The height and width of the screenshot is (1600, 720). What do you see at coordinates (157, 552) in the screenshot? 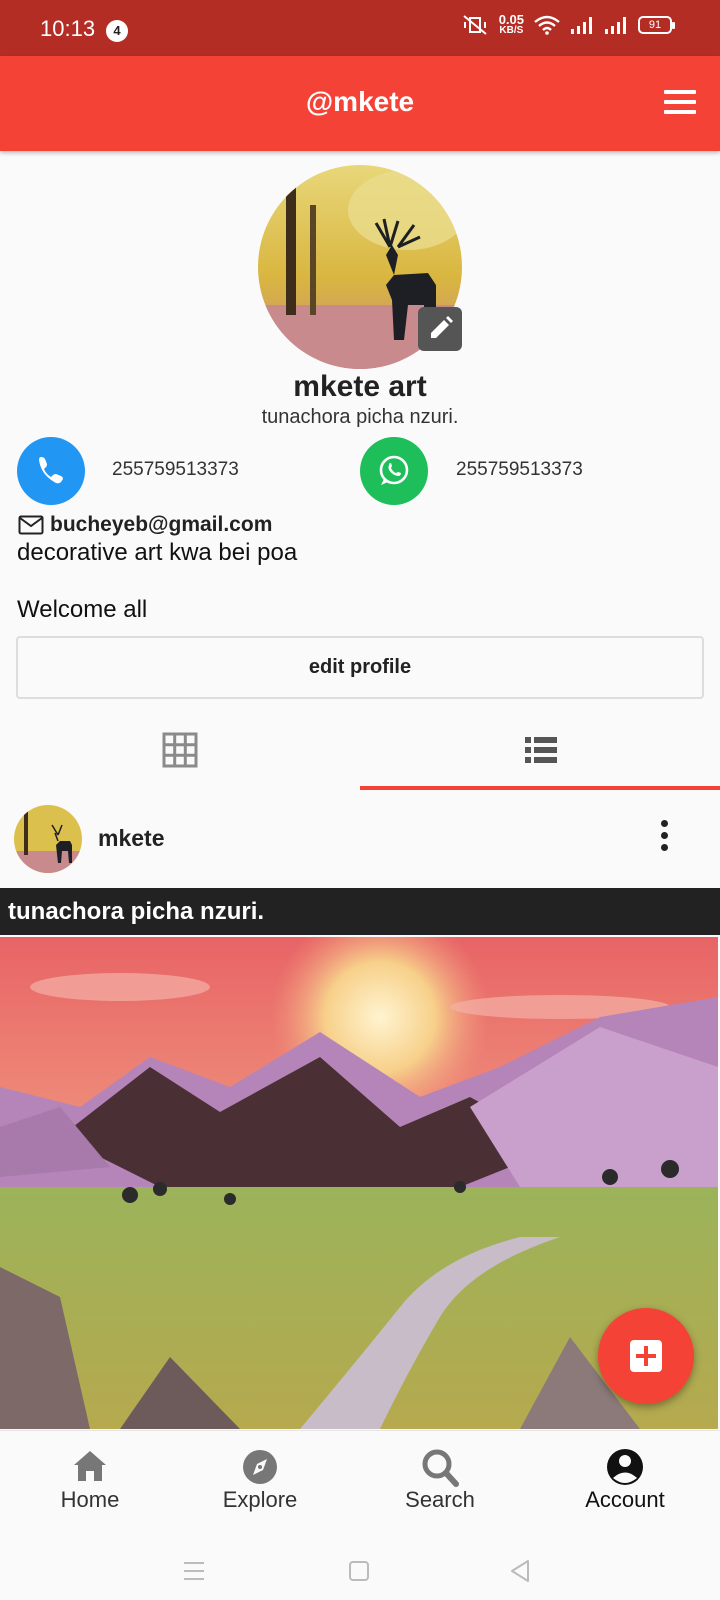
I see `profile-description: decorative art kwa bei poa` at bounding box center [157, 552].